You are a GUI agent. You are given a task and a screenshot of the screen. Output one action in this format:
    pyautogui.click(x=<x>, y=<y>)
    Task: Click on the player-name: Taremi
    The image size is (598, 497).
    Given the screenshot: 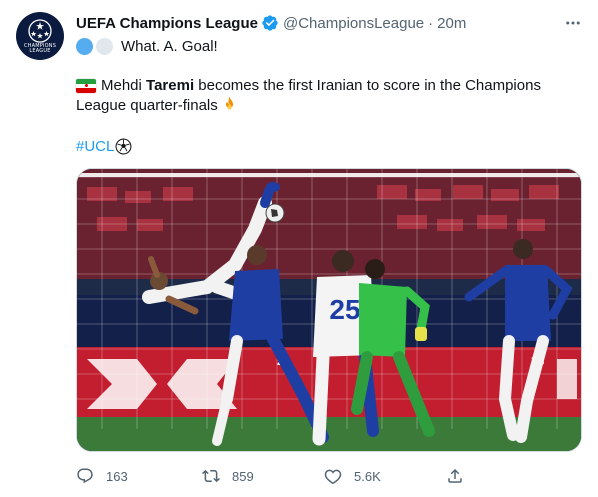 What is the action you would take?
    pyautogui.click(x=170, y=85)
    